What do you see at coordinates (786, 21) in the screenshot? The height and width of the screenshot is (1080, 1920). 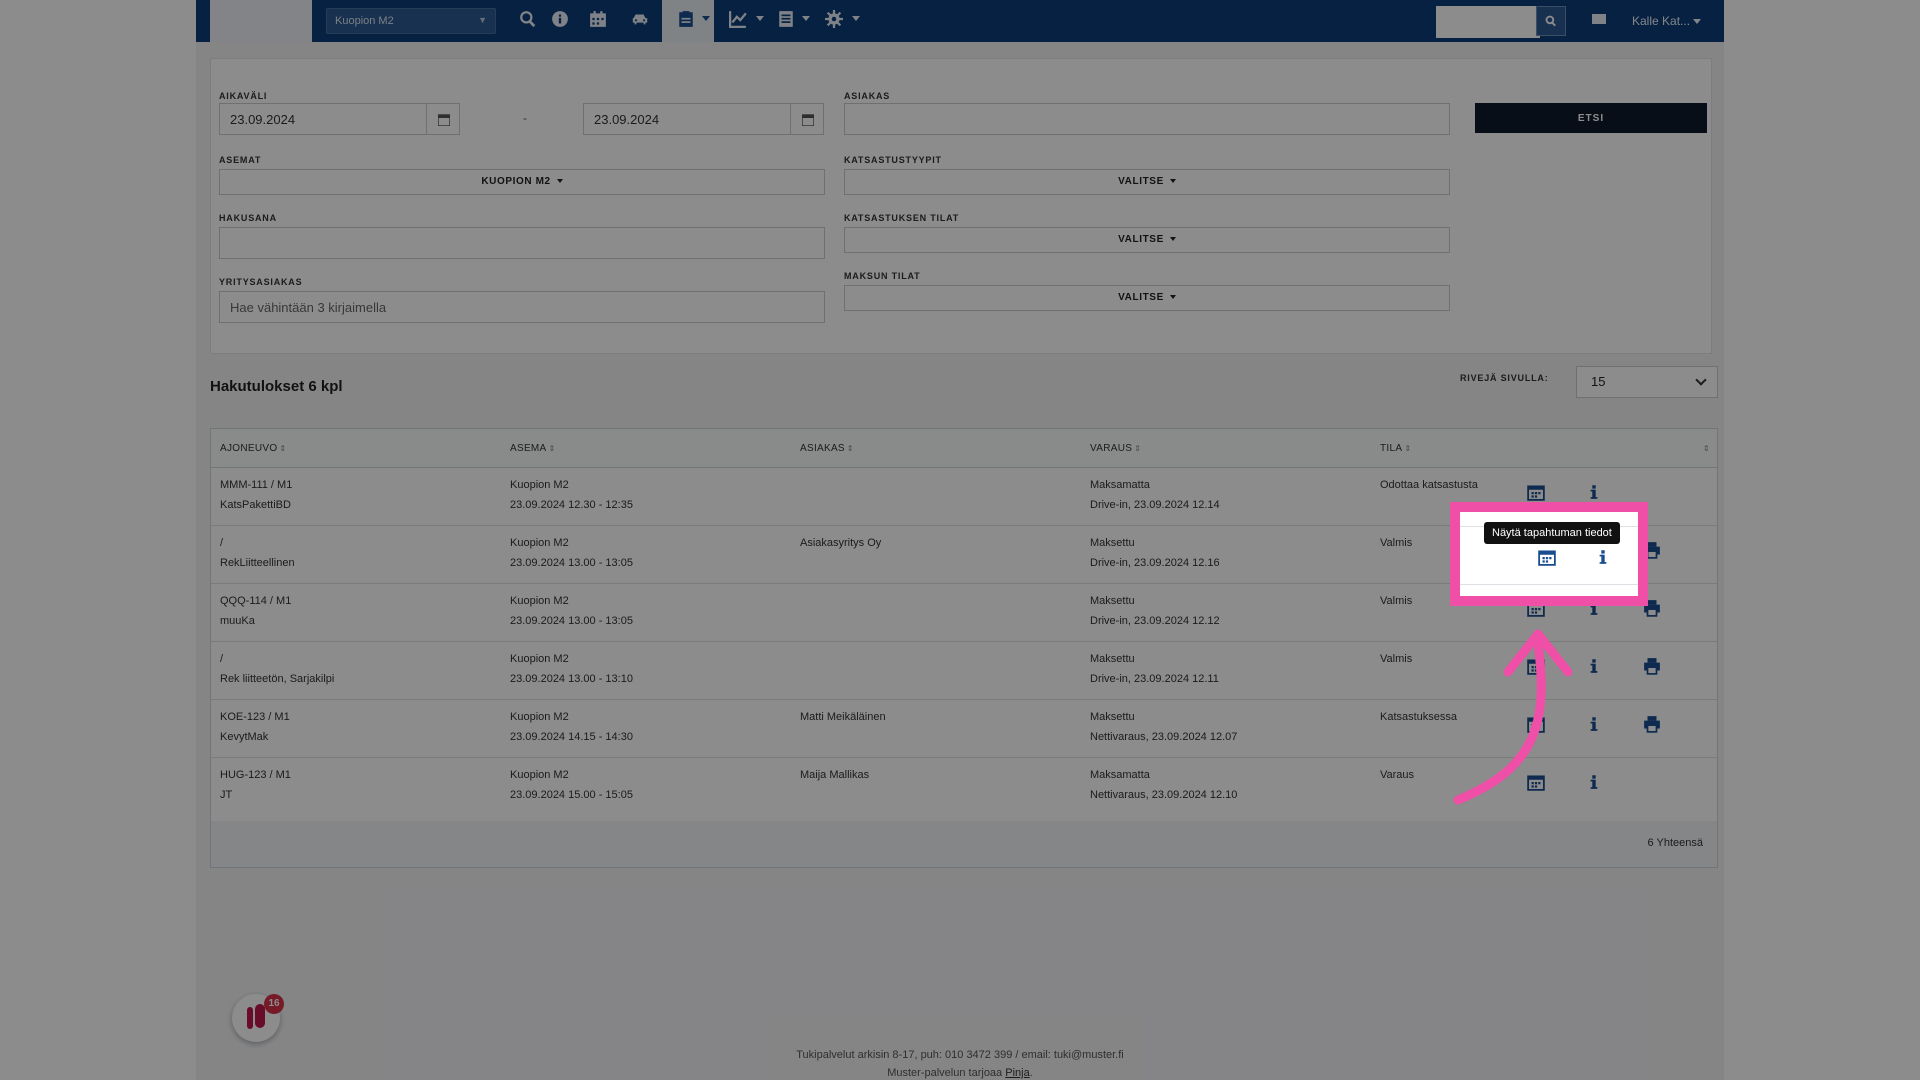 I see `document-icon` at bounding box center [786, 21].